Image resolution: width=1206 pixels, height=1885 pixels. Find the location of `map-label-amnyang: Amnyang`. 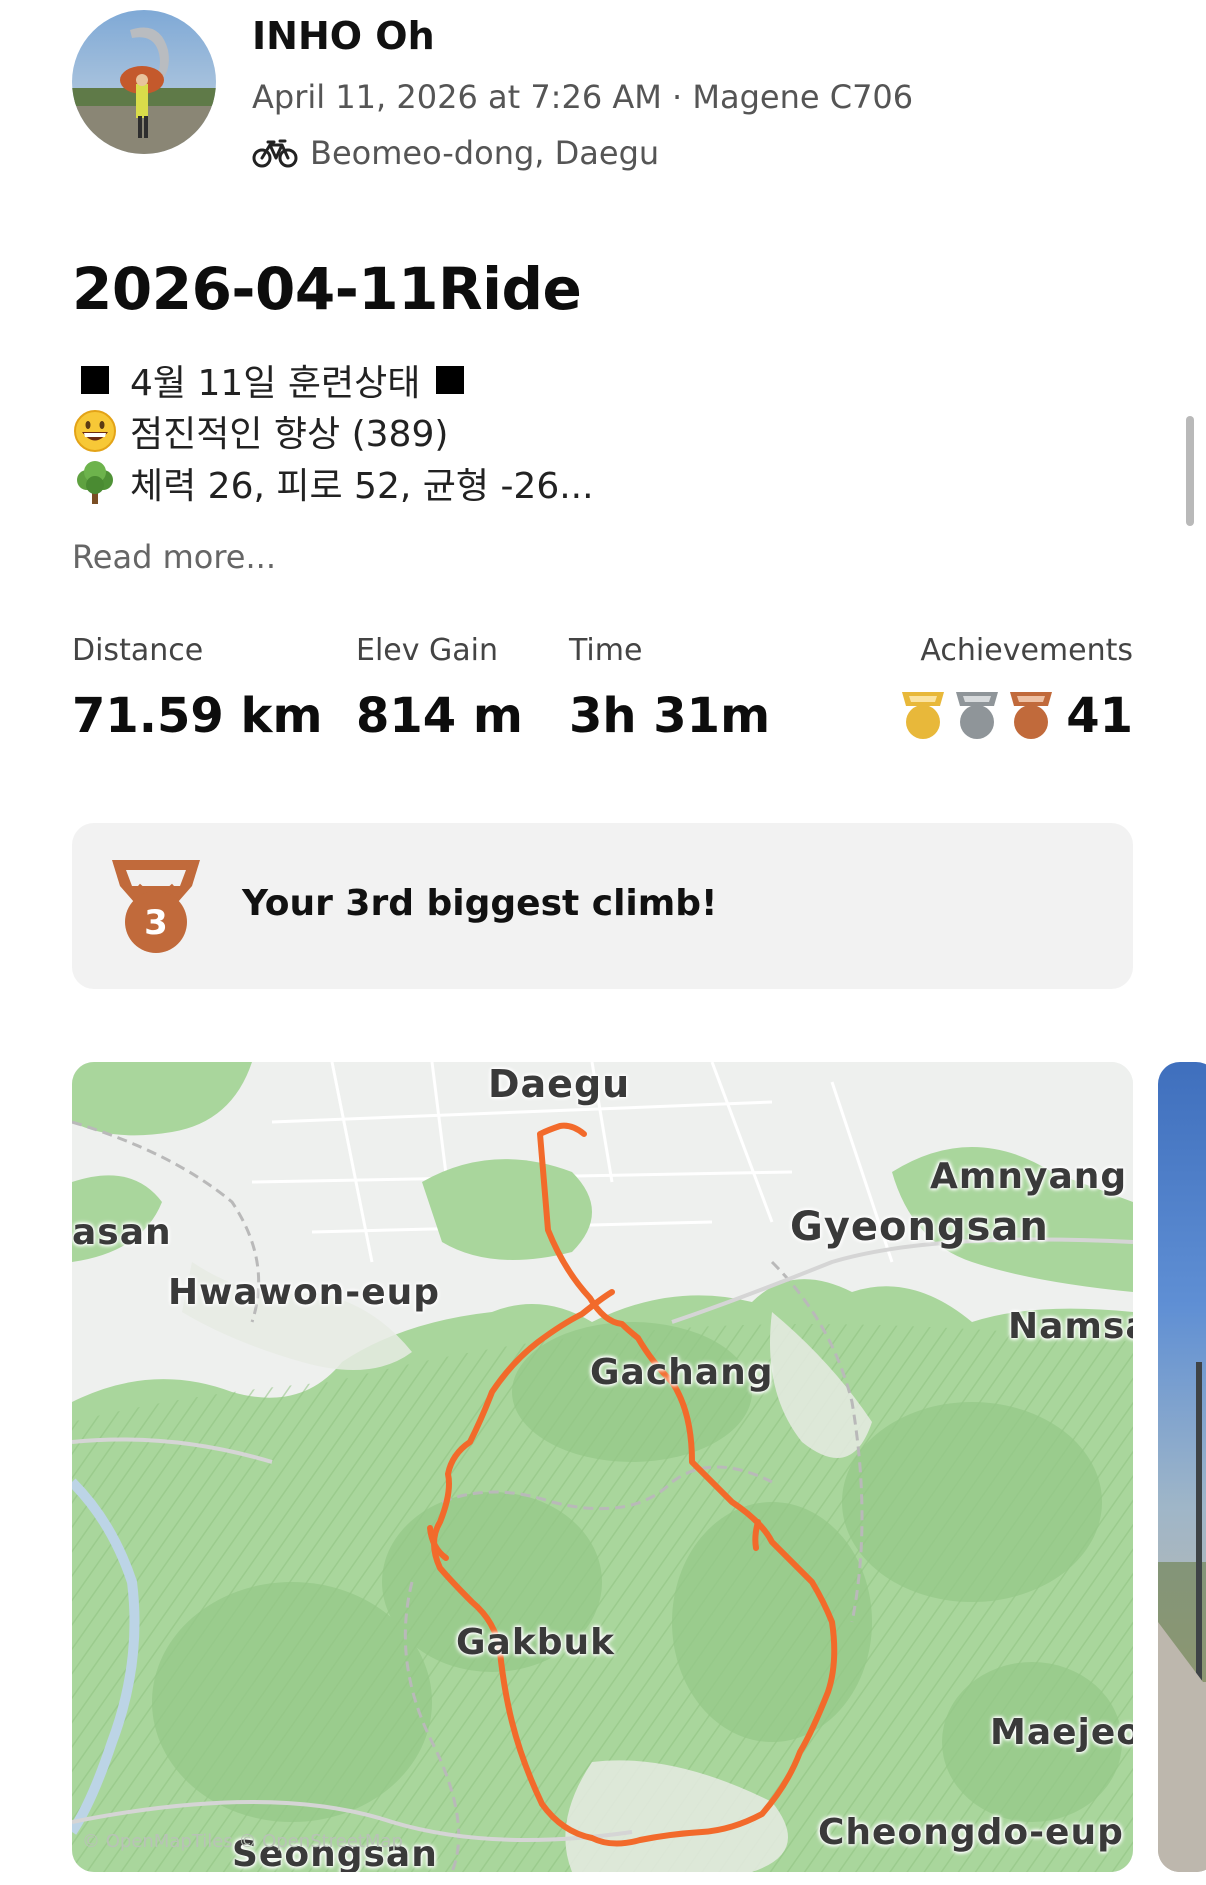

map-label-amnyang: Amnyang is located at coordinates (1029, 1176).